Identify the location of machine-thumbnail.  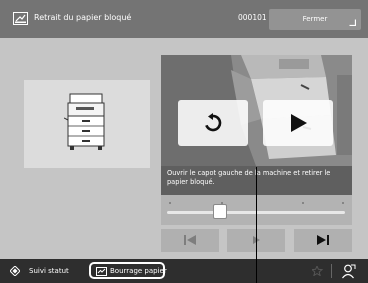
(87, 124).